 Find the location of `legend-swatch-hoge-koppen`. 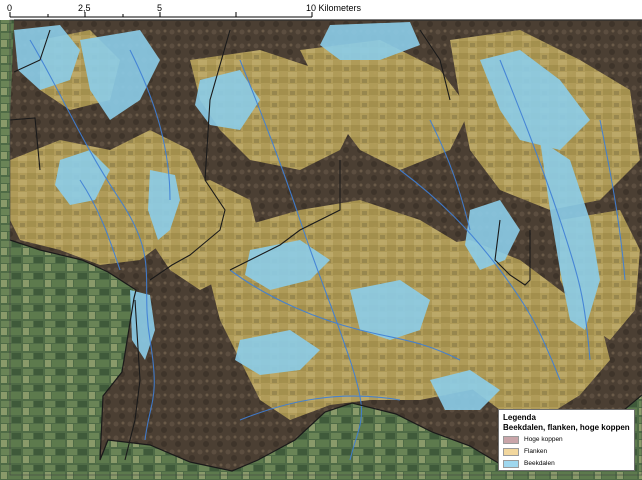

legend-swatch-hoge-koppen is located at coordinates (511, 439).